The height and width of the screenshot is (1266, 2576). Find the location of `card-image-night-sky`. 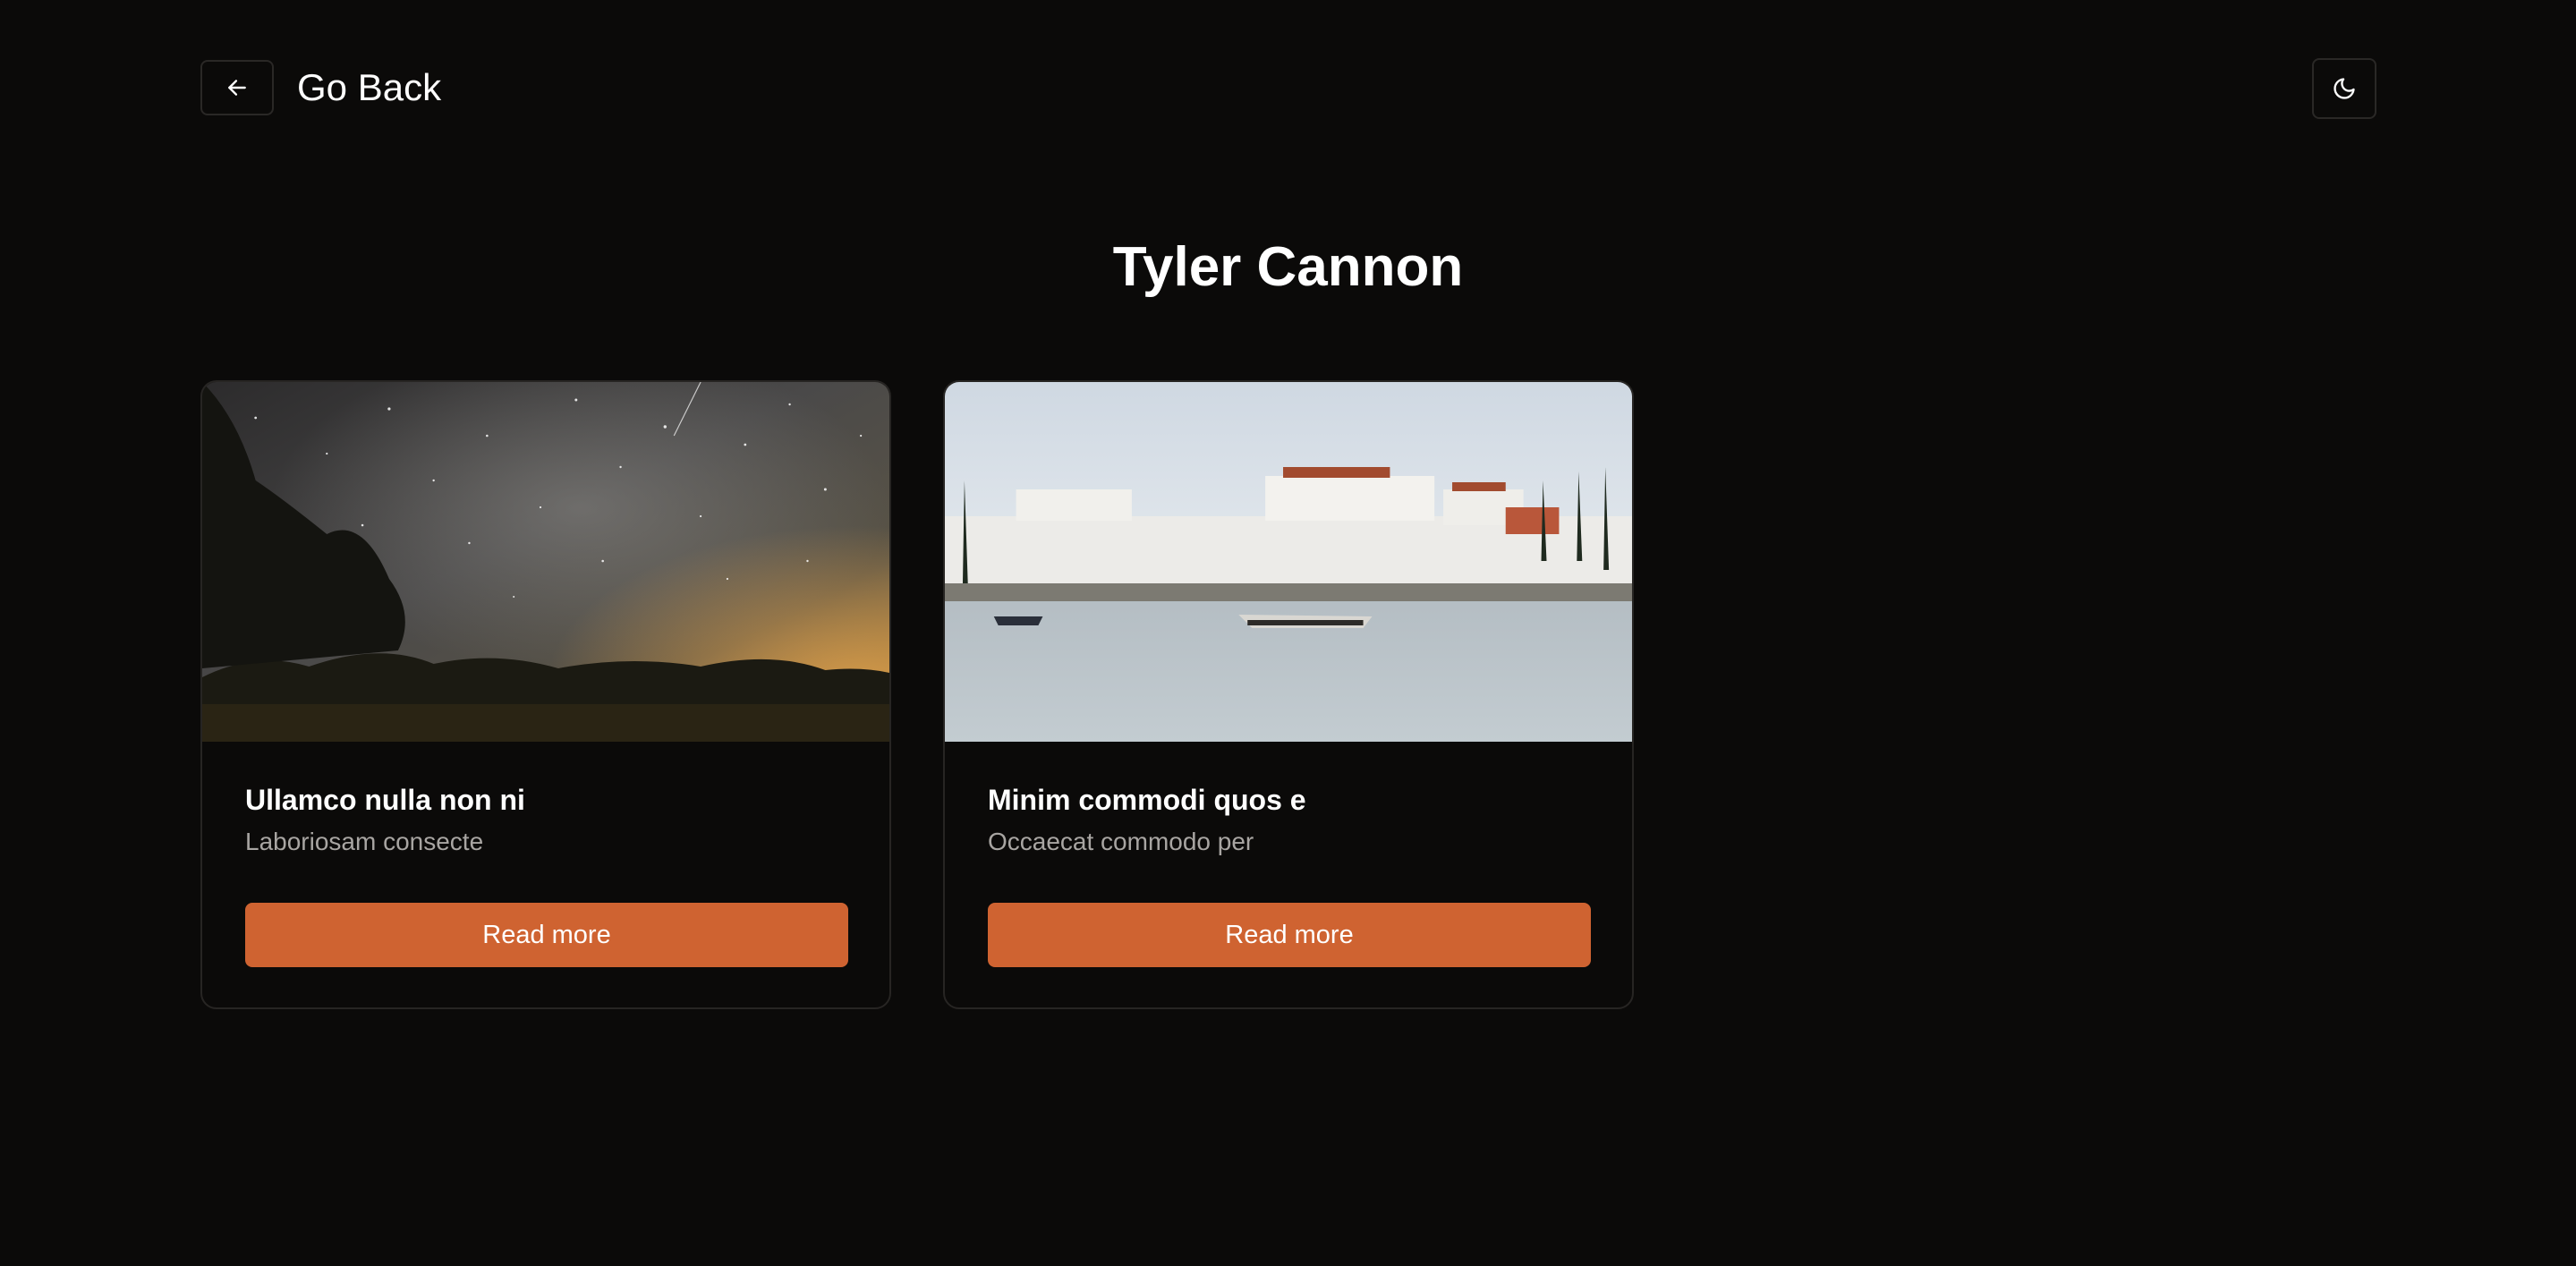

card-image-night-sky is located at coordinates (545, 562).